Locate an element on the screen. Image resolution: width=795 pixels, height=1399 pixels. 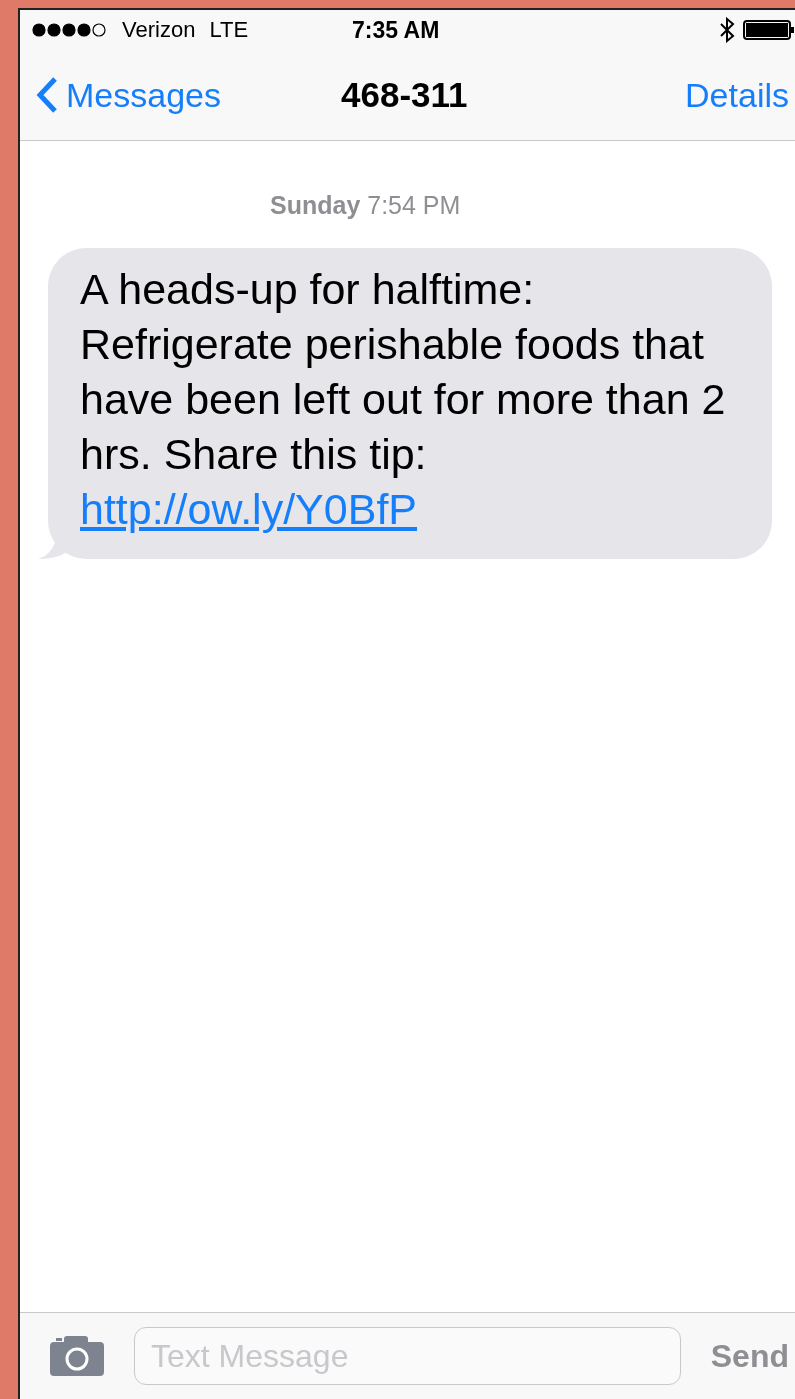
status-time: 7:35 AM is located at coordinates (396, 30).